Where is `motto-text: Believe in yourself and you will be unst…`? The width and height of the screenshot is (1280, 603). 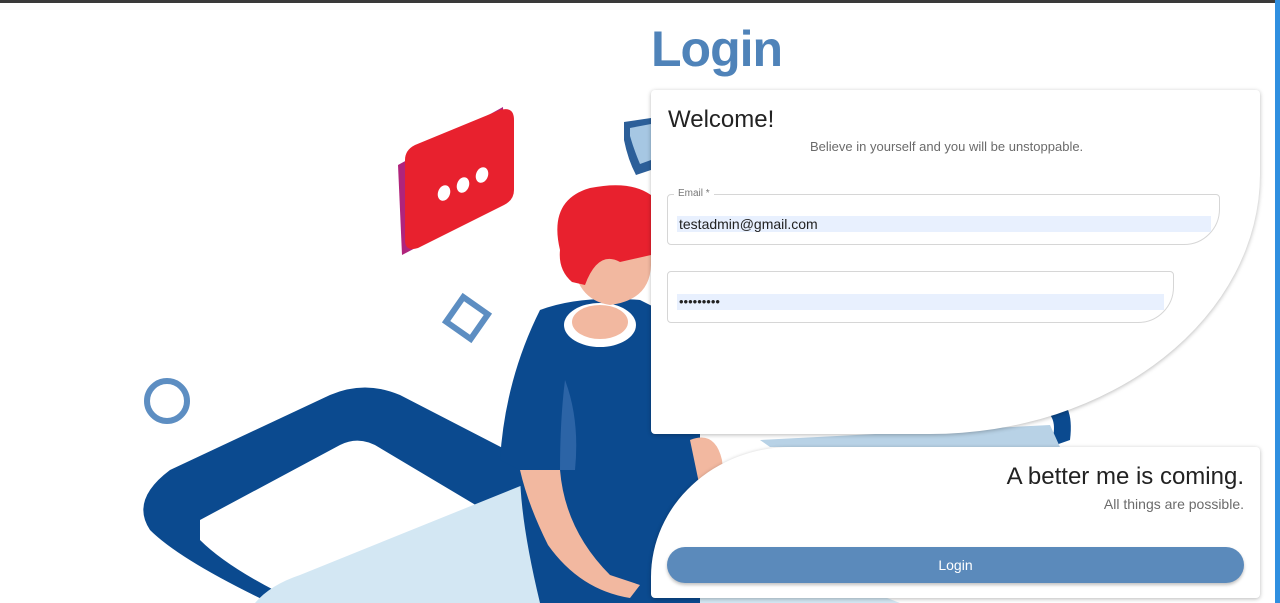 motto-text: Believe in yourself and you will be unst… is located at coordinates (947, 146).